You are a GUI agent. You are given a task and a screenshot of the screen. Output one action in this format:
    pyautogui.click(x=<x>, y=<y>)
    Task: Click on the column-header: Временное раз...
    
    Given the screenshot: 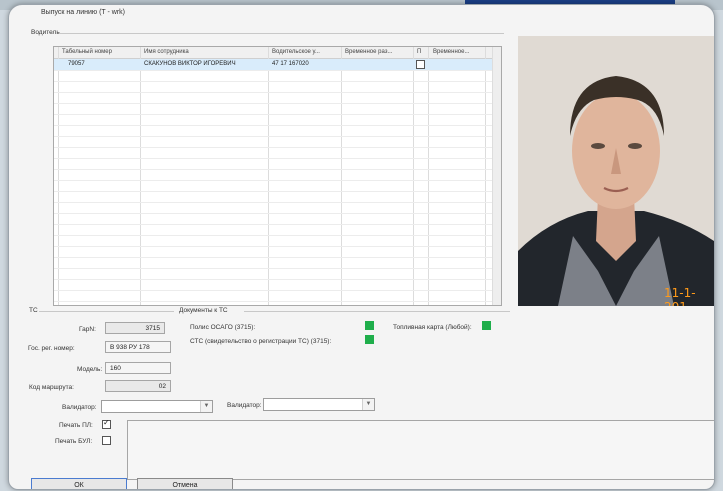 What is the action you would take?
    pyautogui.click(x=368, y=52)
    